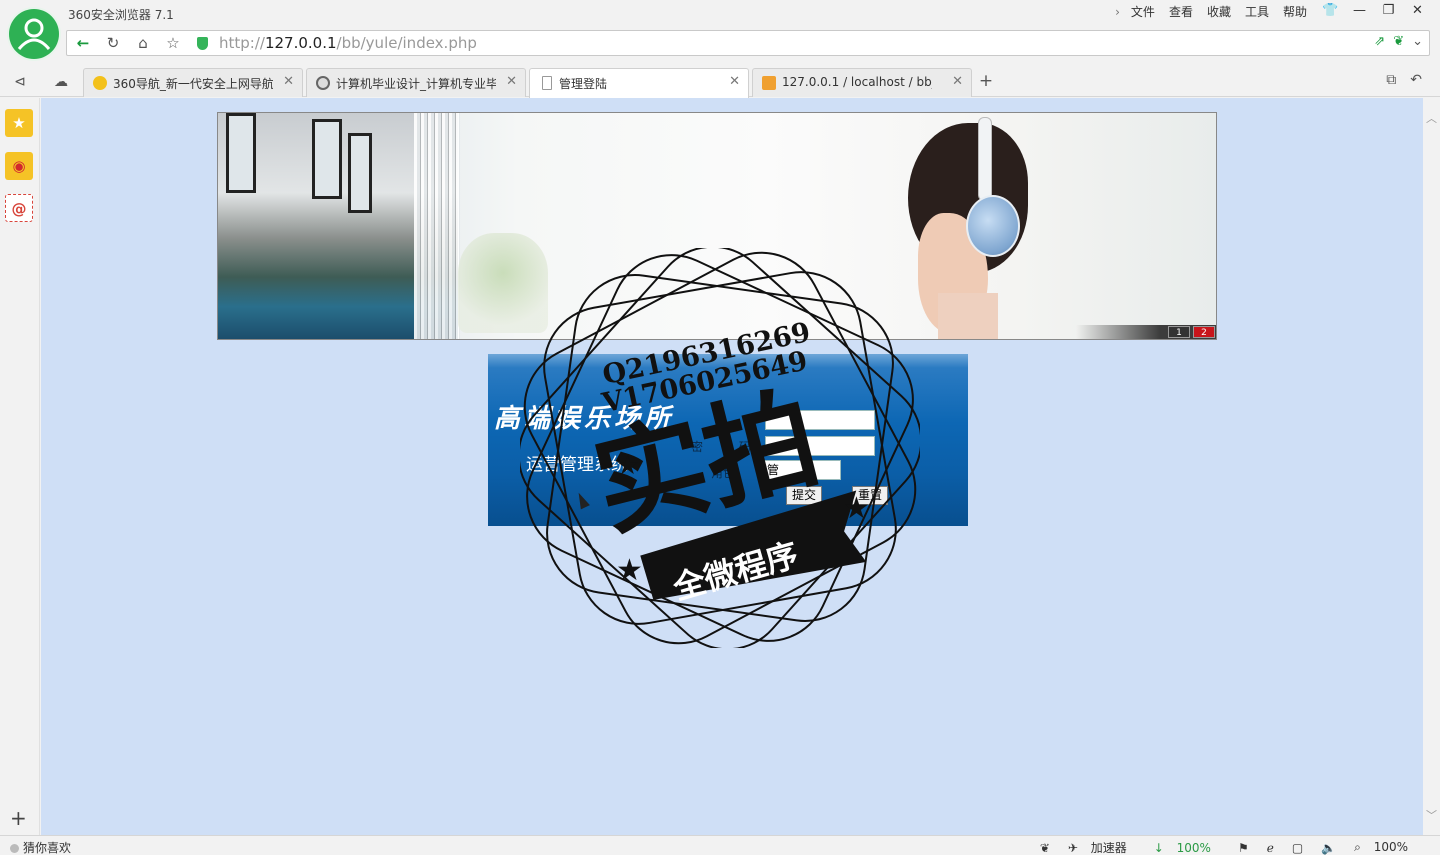 This screenshot has height=855, width=1440. Describe the element at coordinates (1179, 332) in the screenshot. I see `slide-1-button: 1` at that location.